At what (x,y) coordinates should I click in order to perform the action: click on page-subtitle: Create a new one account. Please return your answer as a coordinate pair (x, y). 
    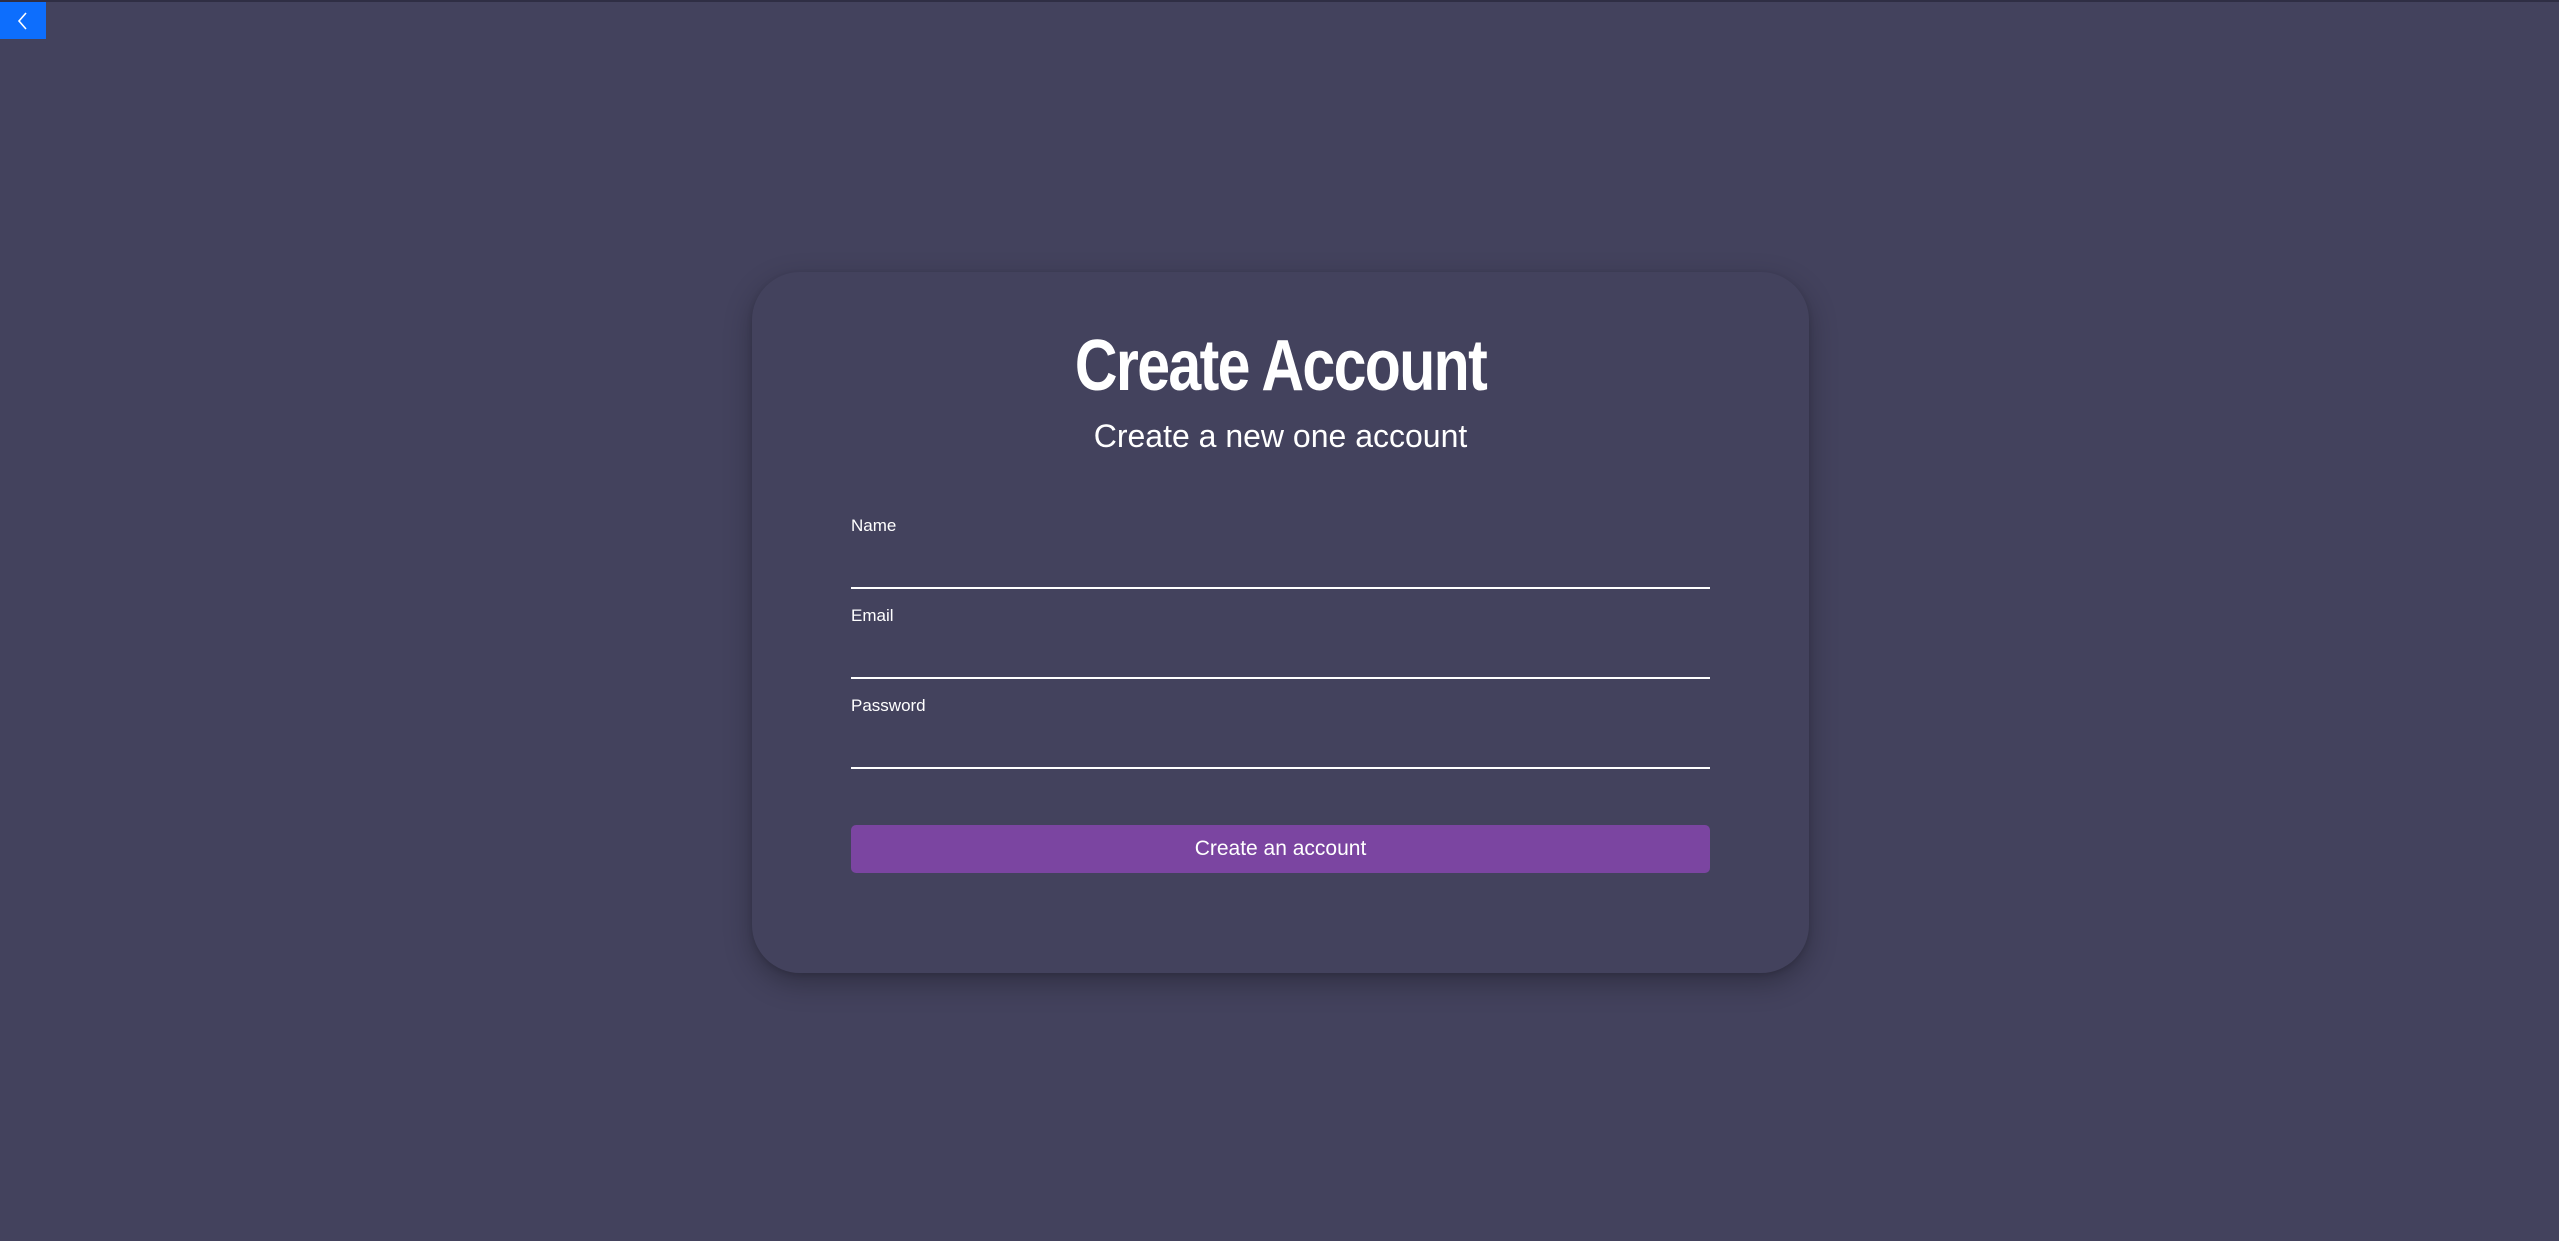
    Looking at the image, I should click on (1280, 436).